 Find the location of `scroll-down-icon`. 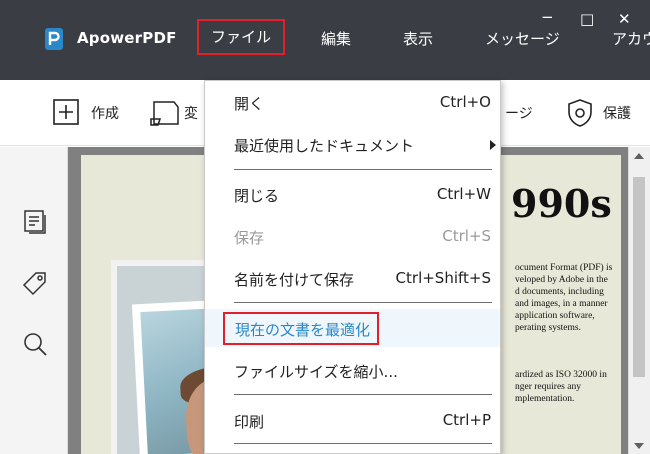

scroll-down-icon is located at coordinates (639, 446).